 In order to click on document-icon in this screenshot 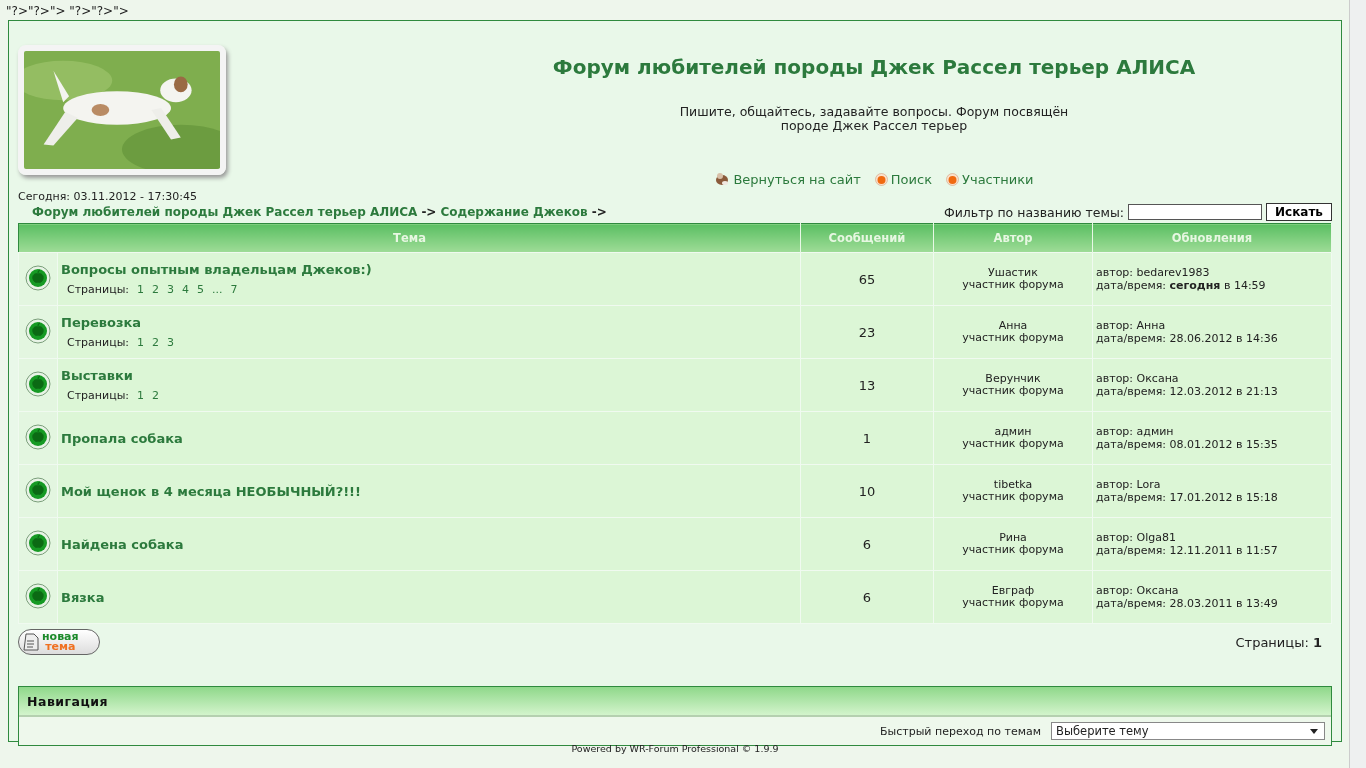, I will do `click(31, 642)`.